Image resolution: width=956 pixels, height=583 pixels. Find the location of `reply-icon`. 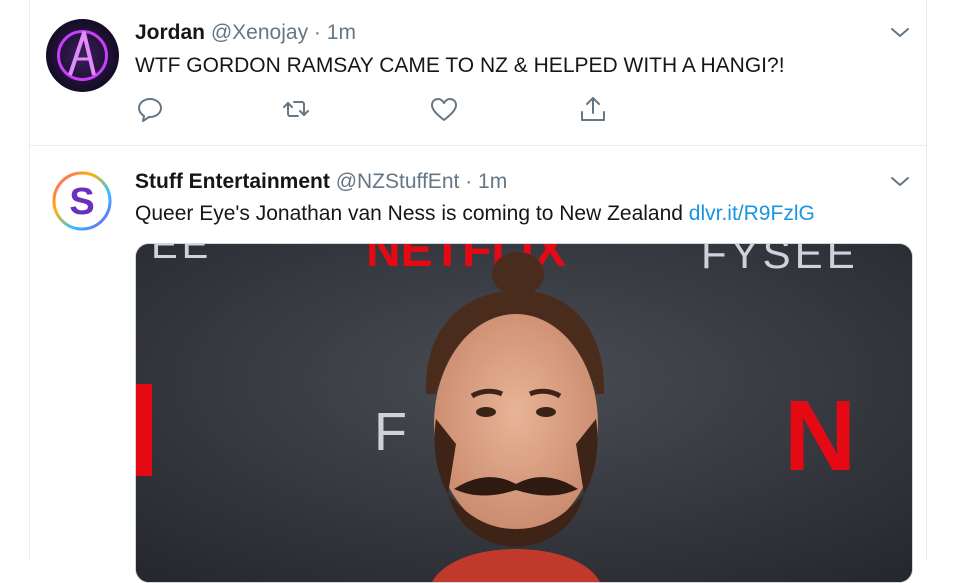

reply-icon is located at coordinates (150, 109).